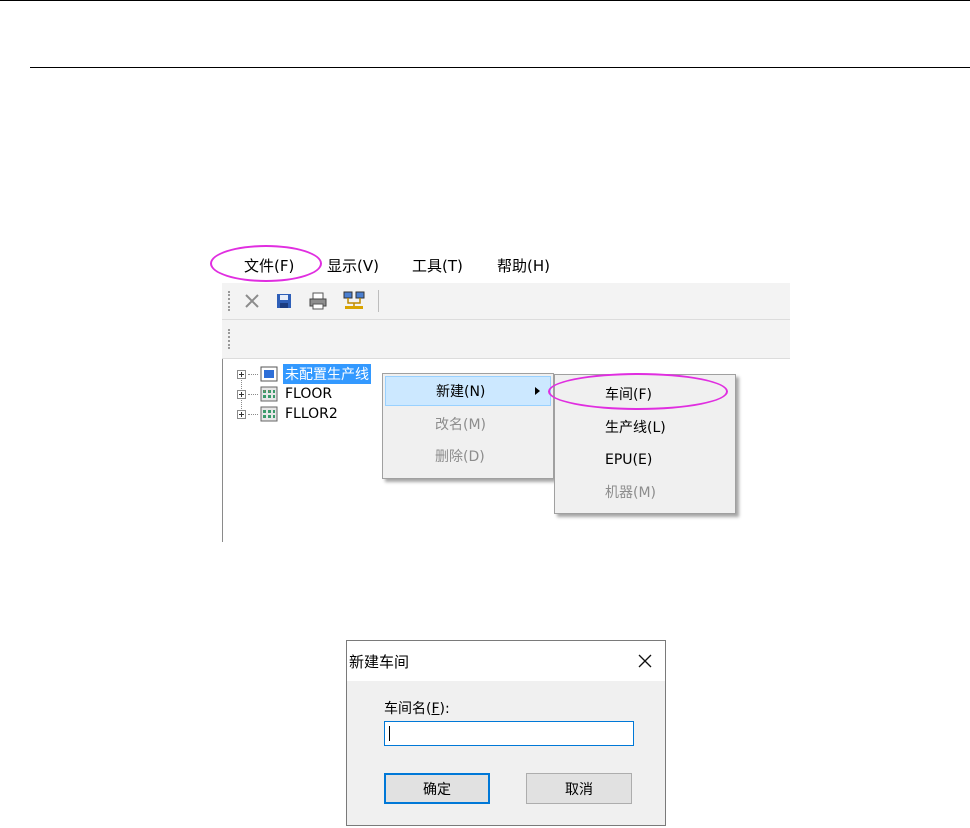 This screenshot has height=828, width=970. I want to click on dialog-title: 新建车间, so click(379, 662).